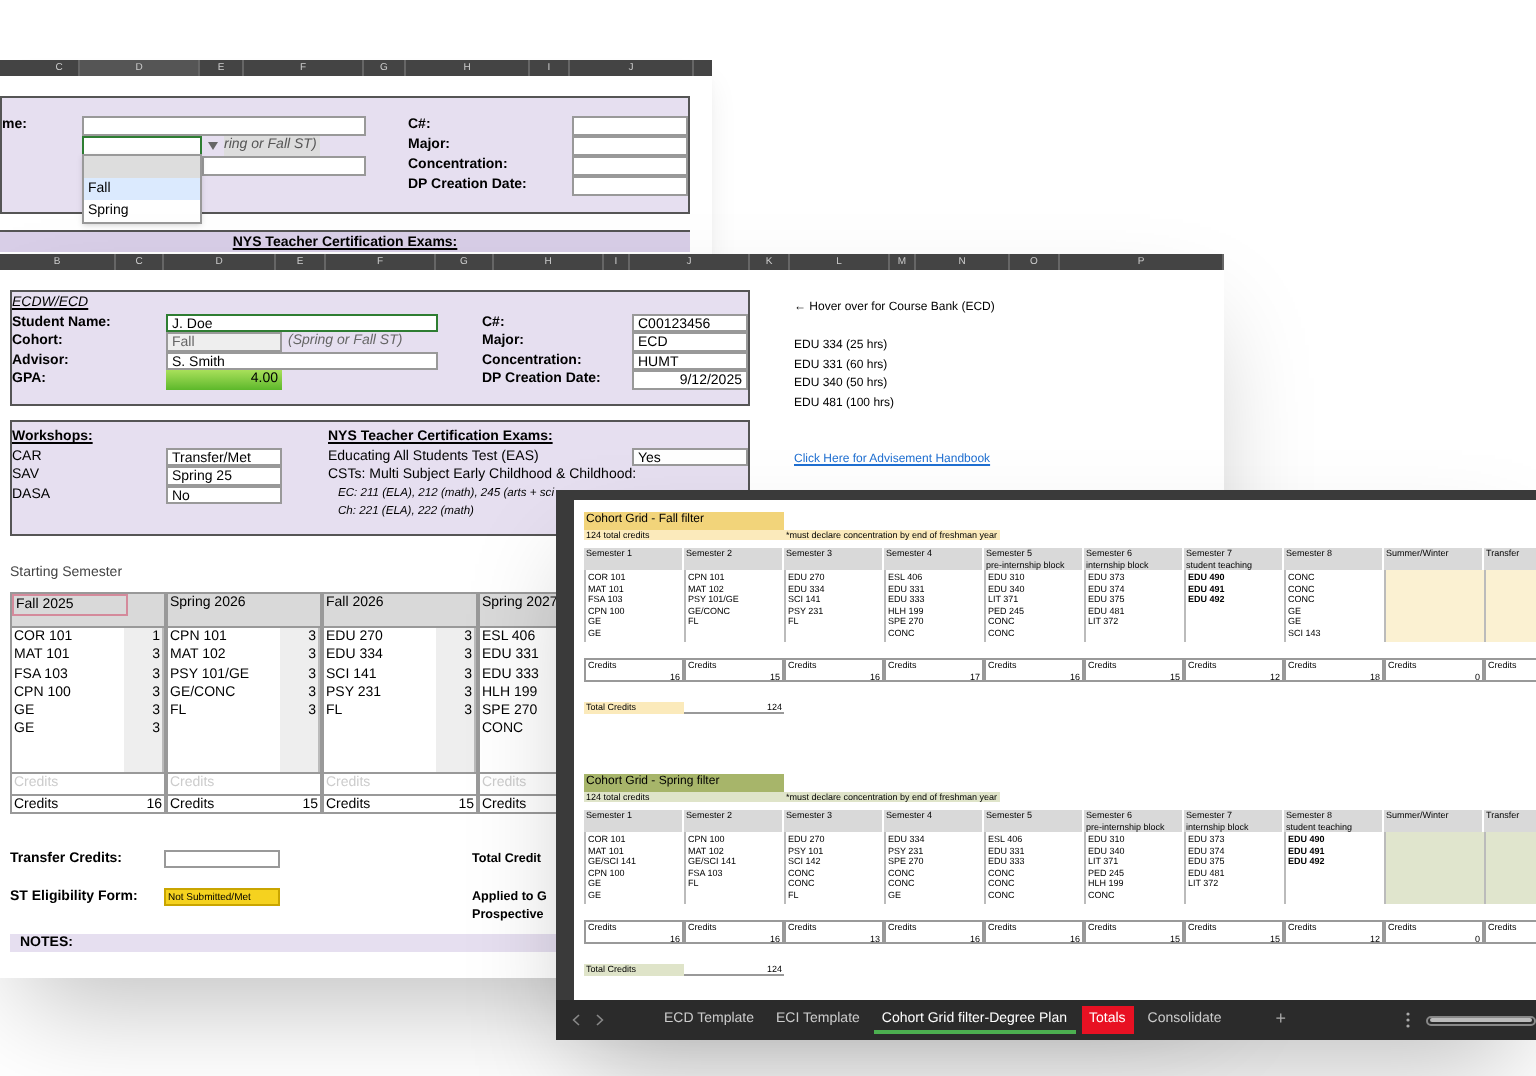 The width and height of the screenshot is (1536, 1076). I want to click on add-sheet-button: +, so click(1281, 1020).